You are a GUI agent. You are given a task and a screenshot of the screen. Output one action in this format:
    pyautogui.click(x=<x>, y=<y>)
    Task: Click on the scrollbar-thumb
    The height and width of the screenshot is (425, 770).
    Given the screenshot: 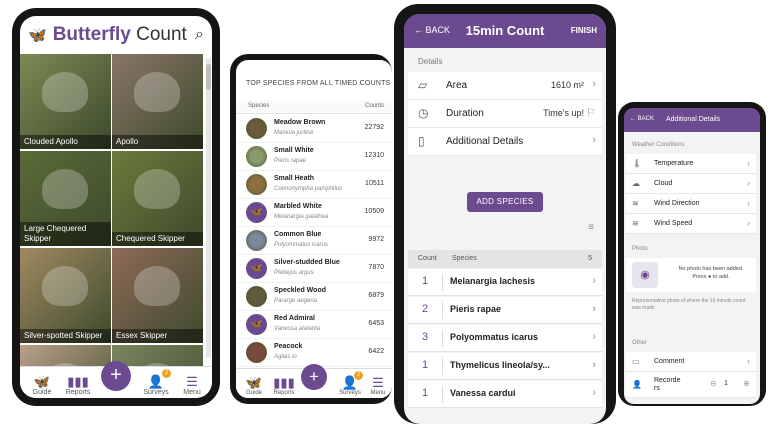 What is the action you would take?
    pyautogui.click(x=208, y=77)
    